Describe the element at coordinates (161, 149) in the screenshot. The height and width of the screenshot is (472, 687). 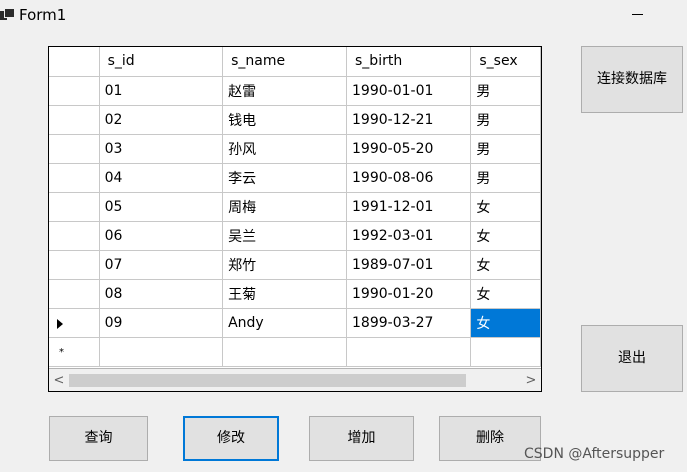
I see `cell-s_id: 03` at that location.